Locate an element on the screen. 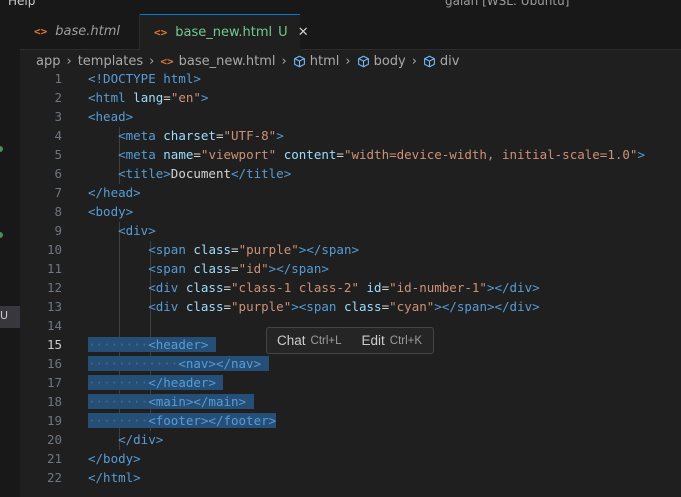 The width and height of the screenshot is (681, 497). code-line: 7 </head> is located at coordinates (350, 193).